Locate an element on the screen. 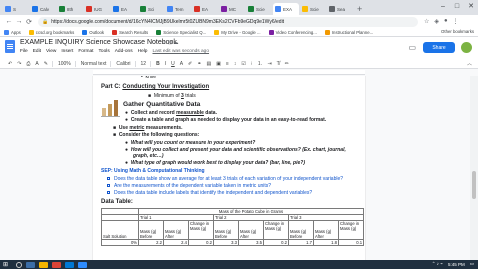 The image size is (478, 269). zoom-app-icon is located at coordinates (82, 264).